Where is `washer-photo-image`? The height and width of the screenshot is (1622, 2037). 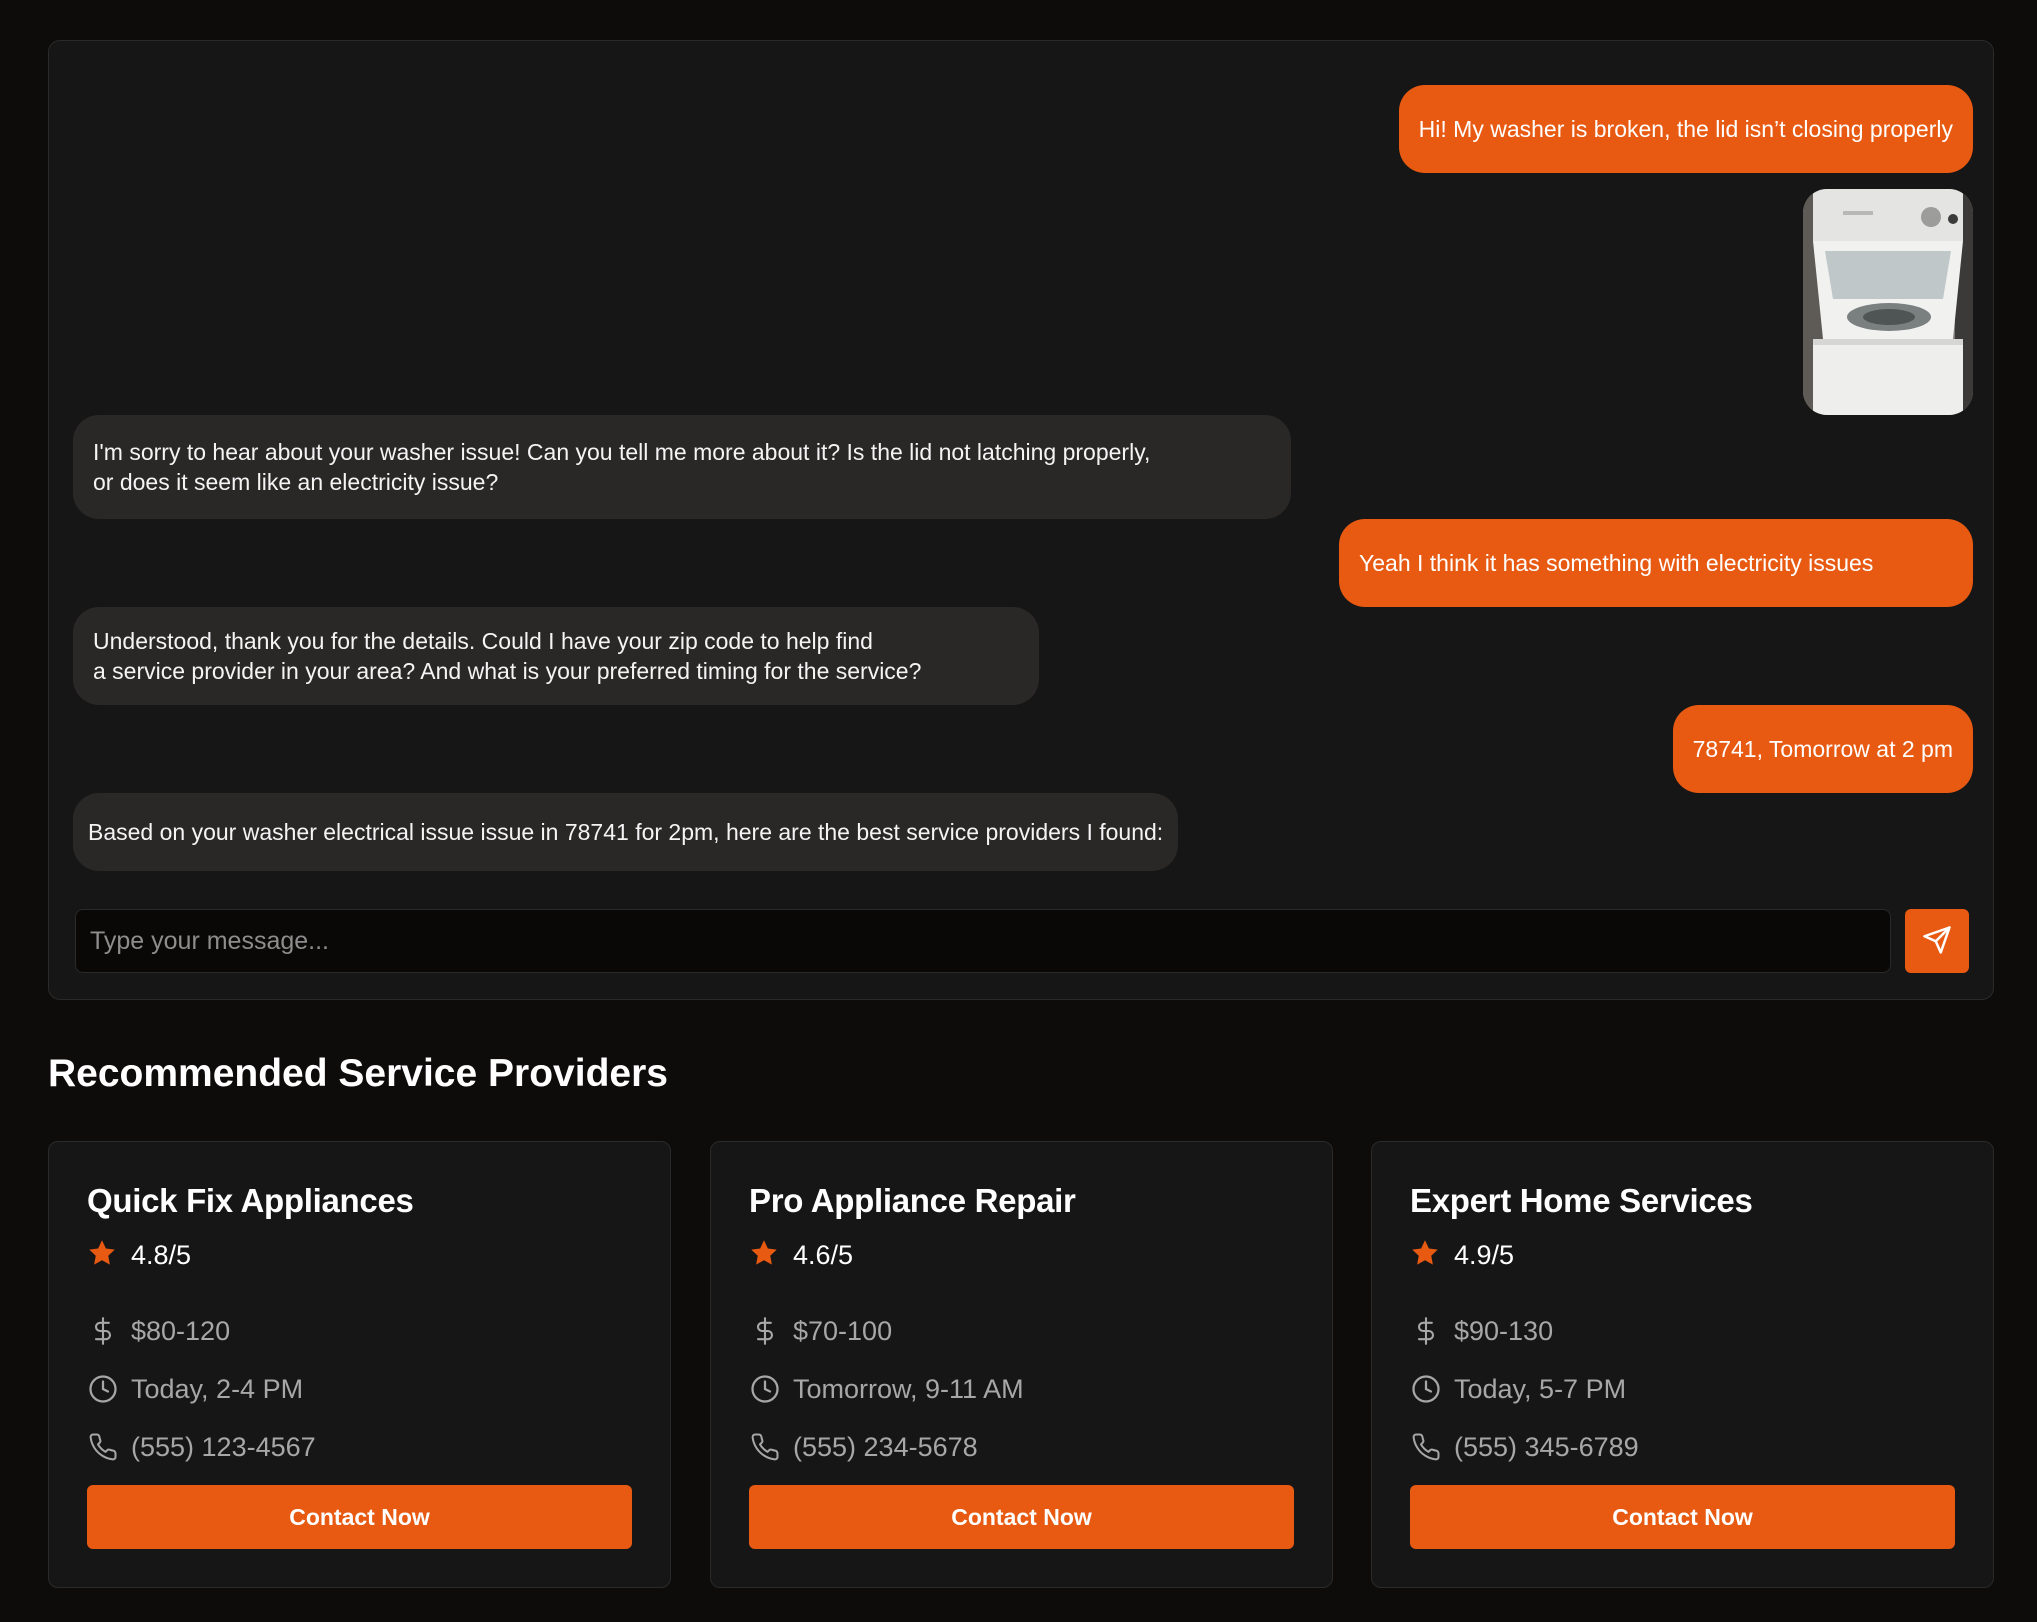 washer-photo-image is located at coordinates (1888, 302).